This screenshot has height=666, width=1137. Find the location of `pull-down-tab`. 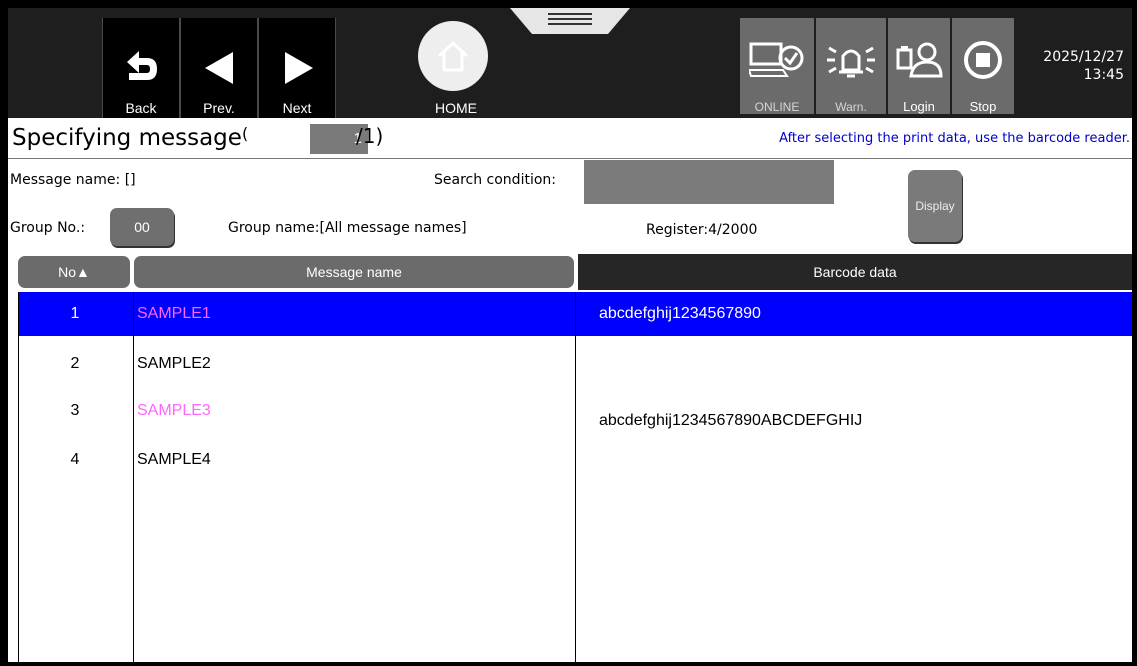

pull-down-tab is located at coordinates (570, 23).